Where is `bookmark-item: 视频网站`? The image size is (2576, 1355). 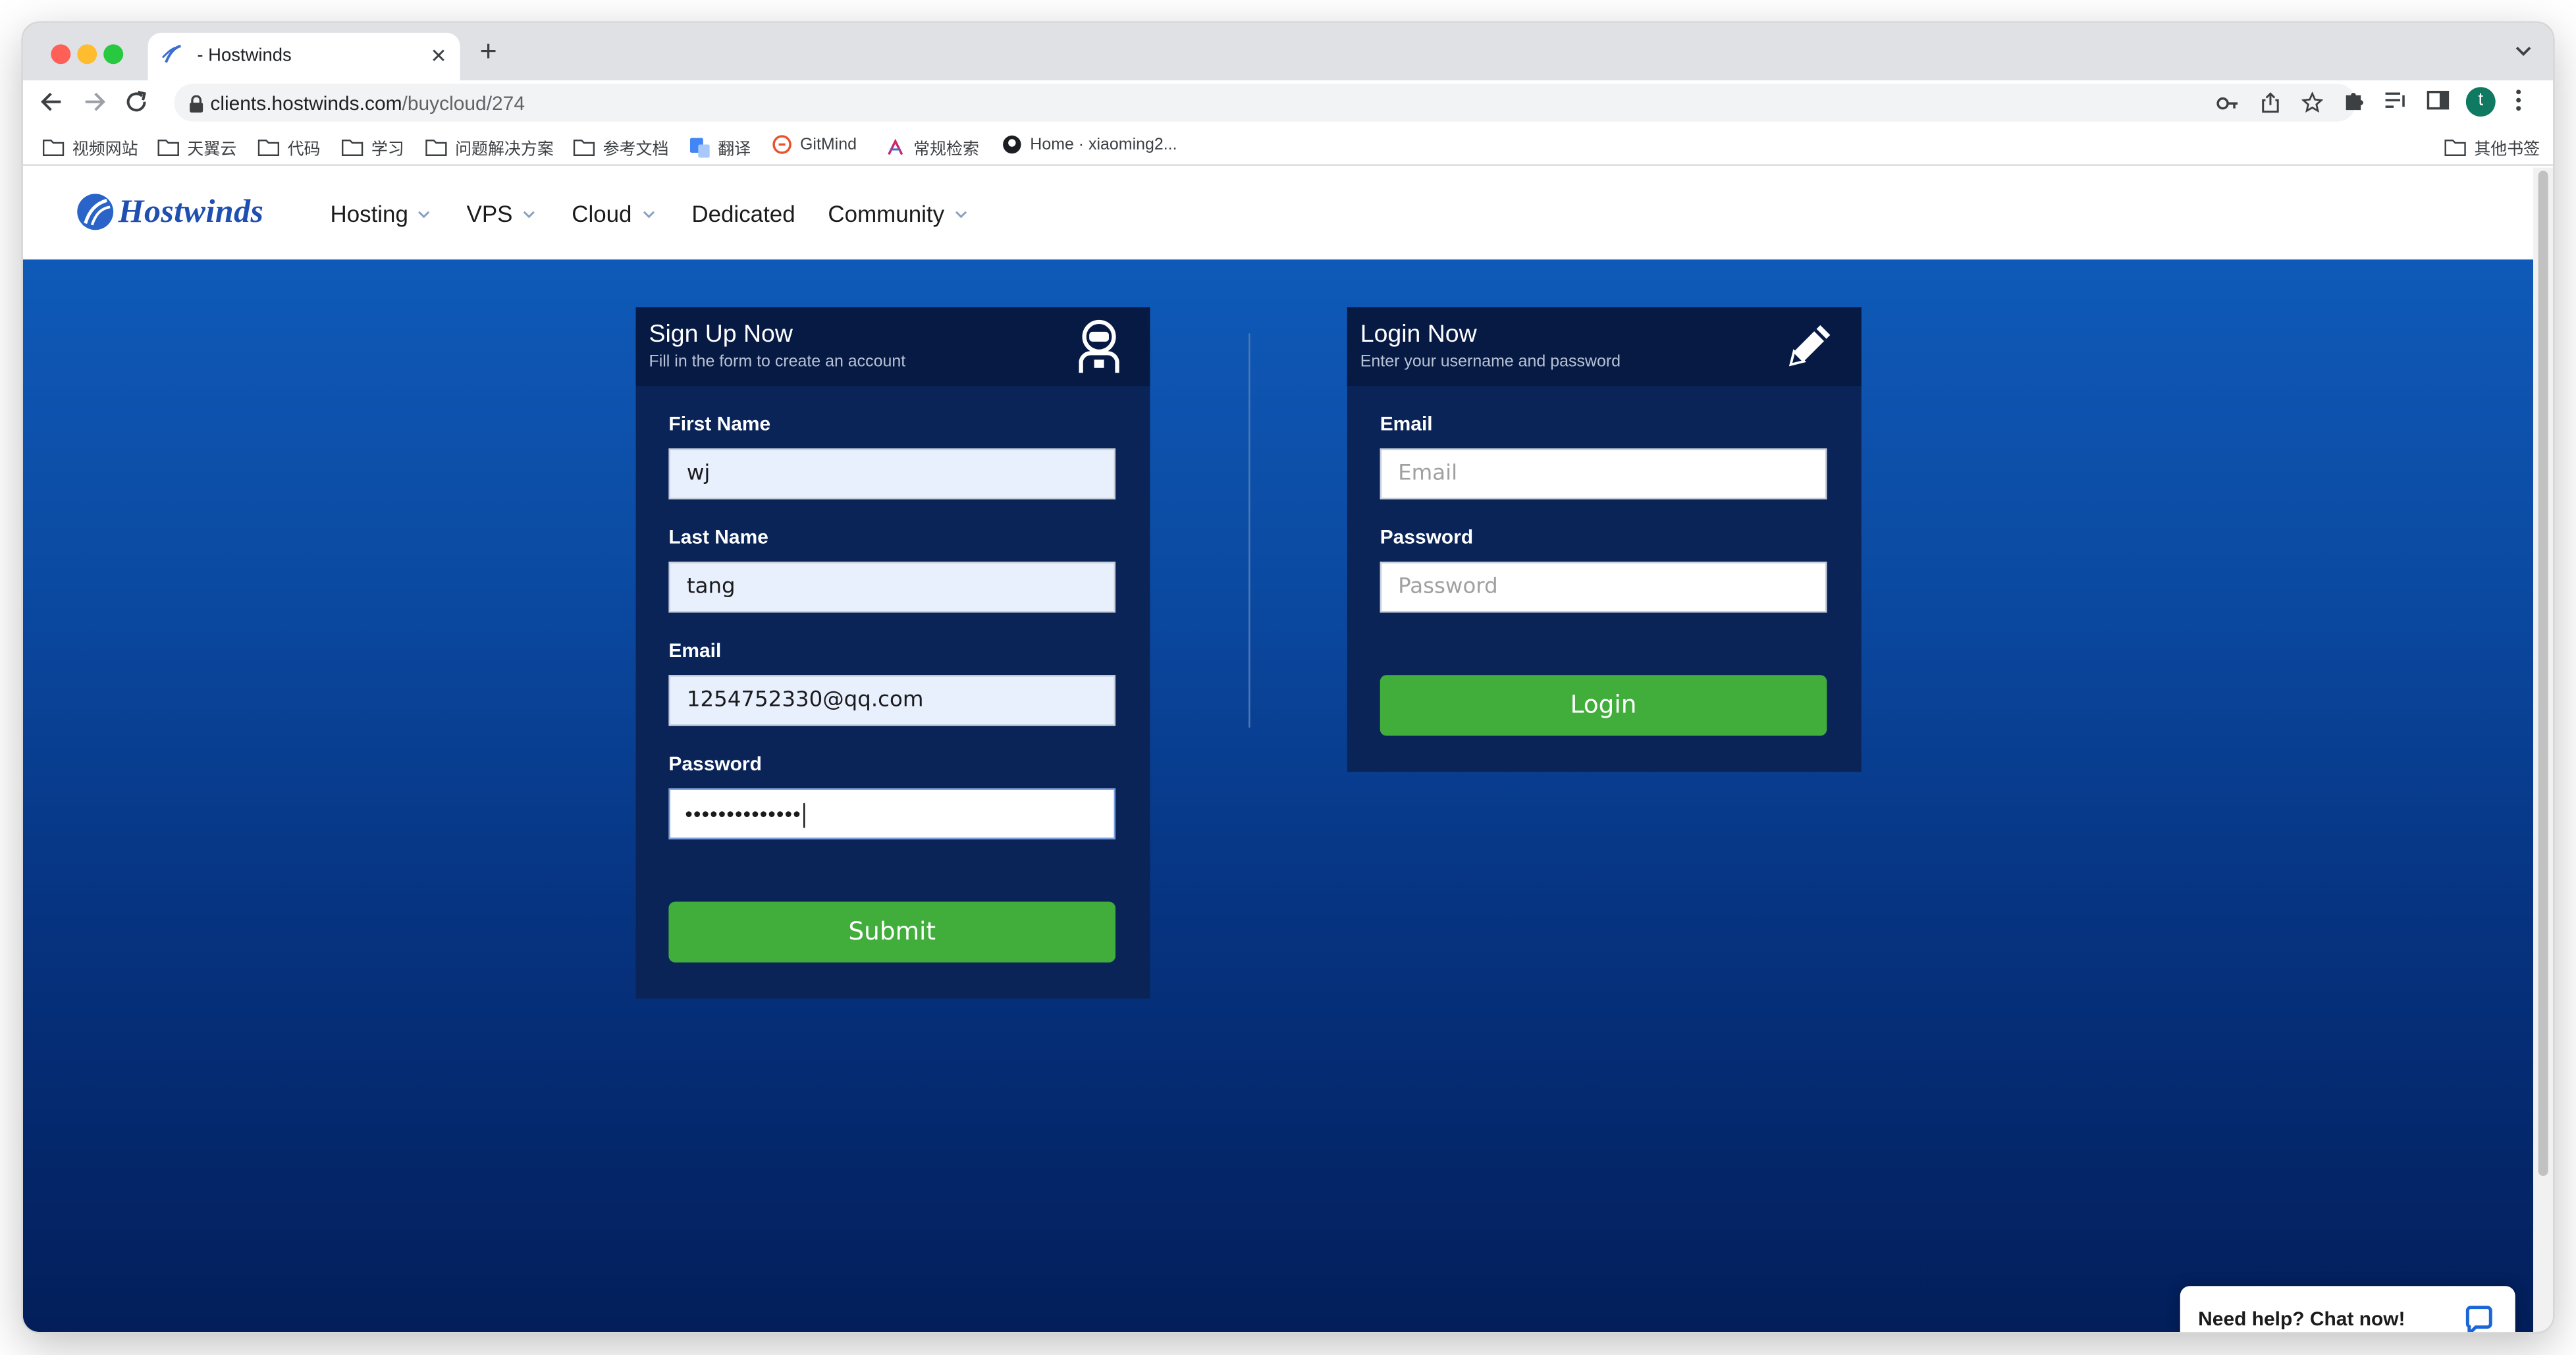
bookmark-item: 视频网站 is located at coordinates (90, 147).